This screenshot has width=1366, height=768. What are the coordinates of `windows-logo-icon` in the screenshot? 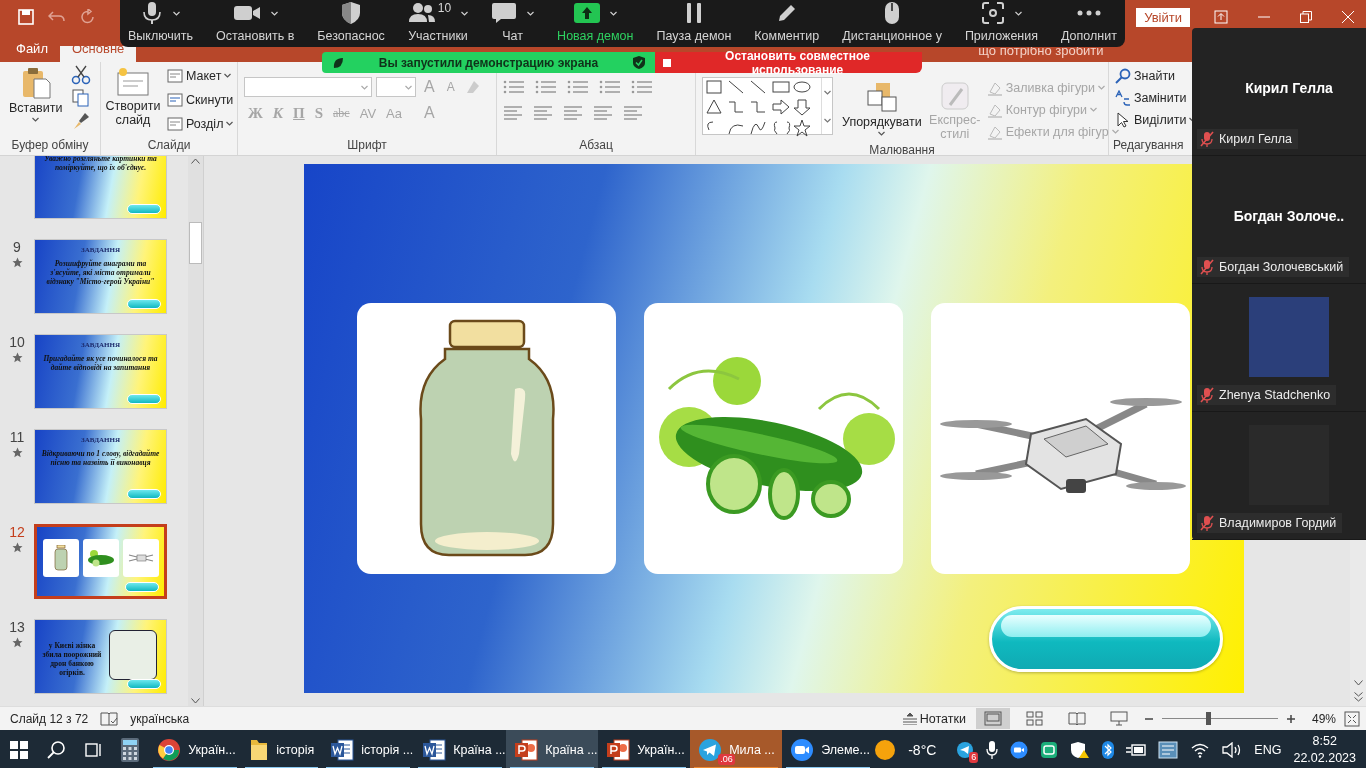 It's located at (18, 750).